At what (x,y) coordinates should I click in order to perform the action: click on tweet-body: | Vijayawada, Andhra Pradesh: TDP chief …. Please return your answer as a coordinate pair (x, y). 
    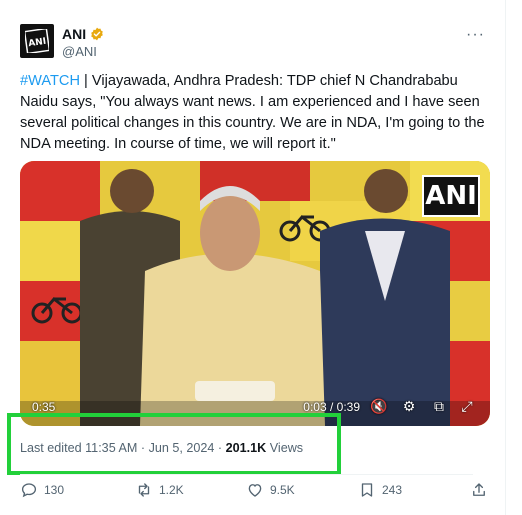
    Looking at the image, I should click on (252, 112).